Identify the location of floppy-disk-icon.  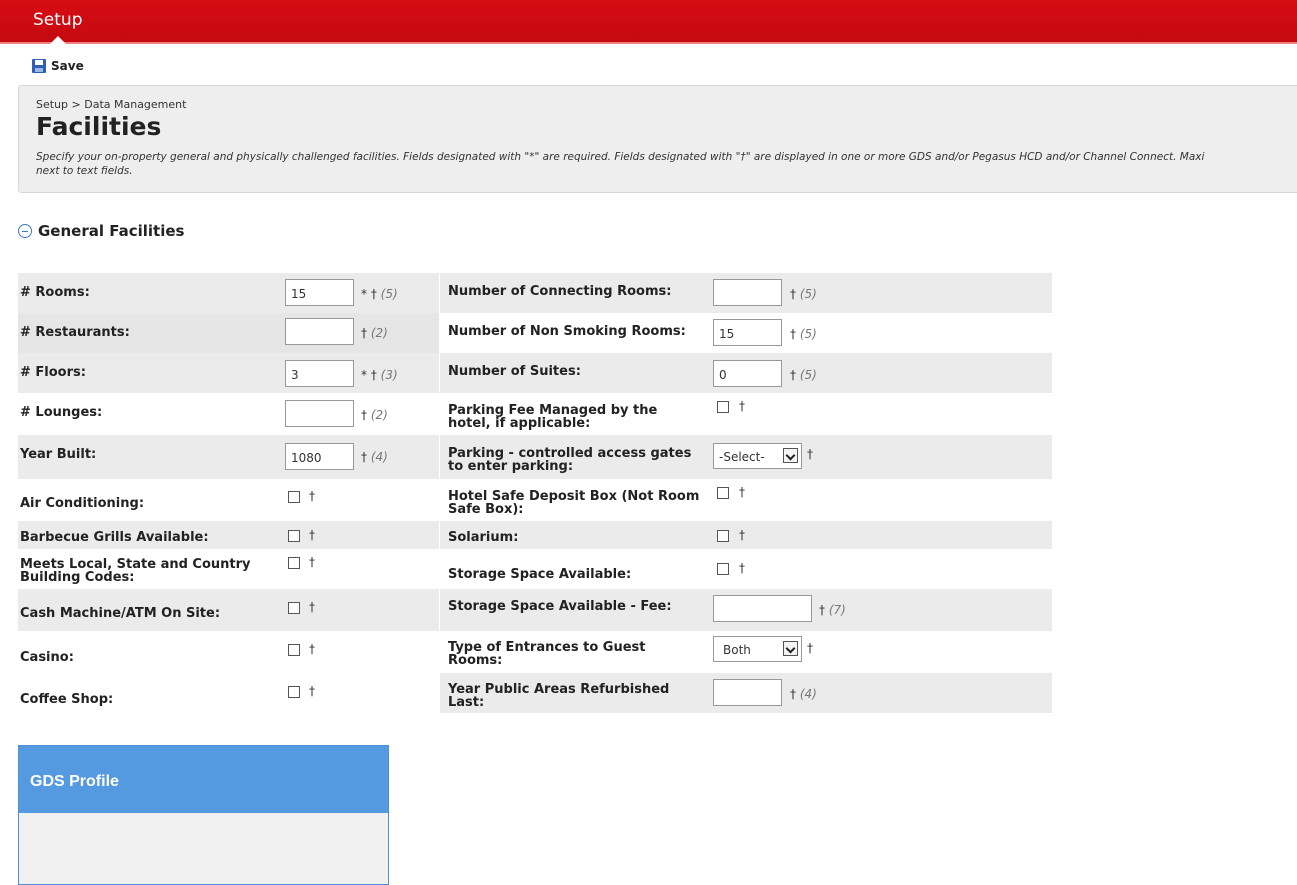
(39, 66).